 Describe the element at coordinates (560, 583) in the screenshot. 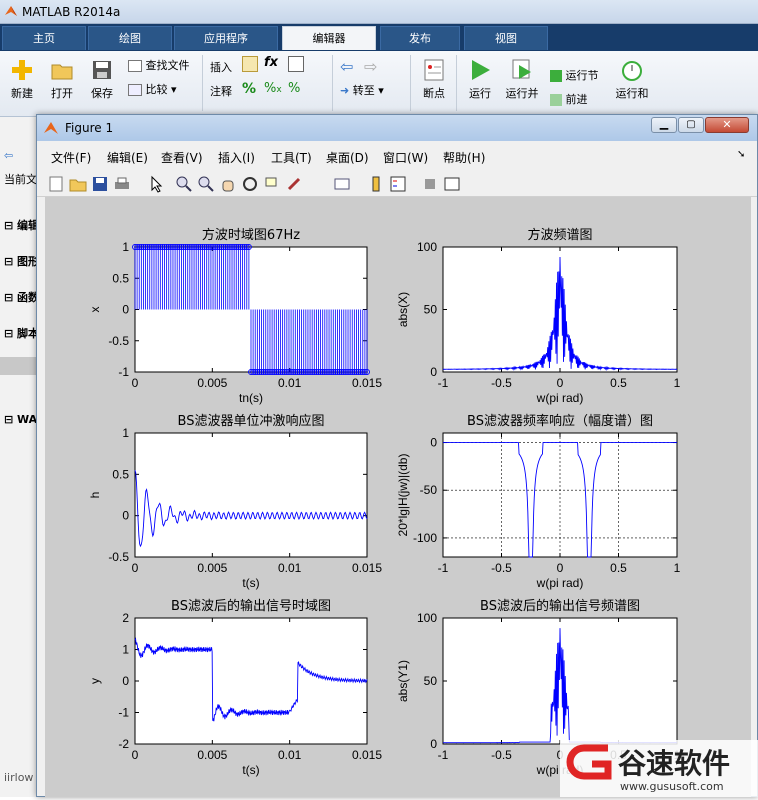

I see `x-axis-label: w(pi rad)` at that location.